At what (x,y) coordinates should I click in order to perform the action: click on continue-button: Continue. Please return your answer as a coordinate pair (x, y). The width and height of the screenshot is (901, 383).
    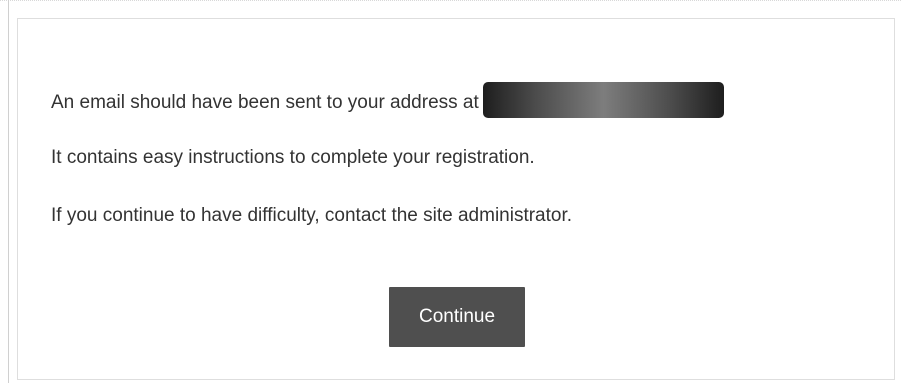
    Looking at the image, I should click on (457, 317).